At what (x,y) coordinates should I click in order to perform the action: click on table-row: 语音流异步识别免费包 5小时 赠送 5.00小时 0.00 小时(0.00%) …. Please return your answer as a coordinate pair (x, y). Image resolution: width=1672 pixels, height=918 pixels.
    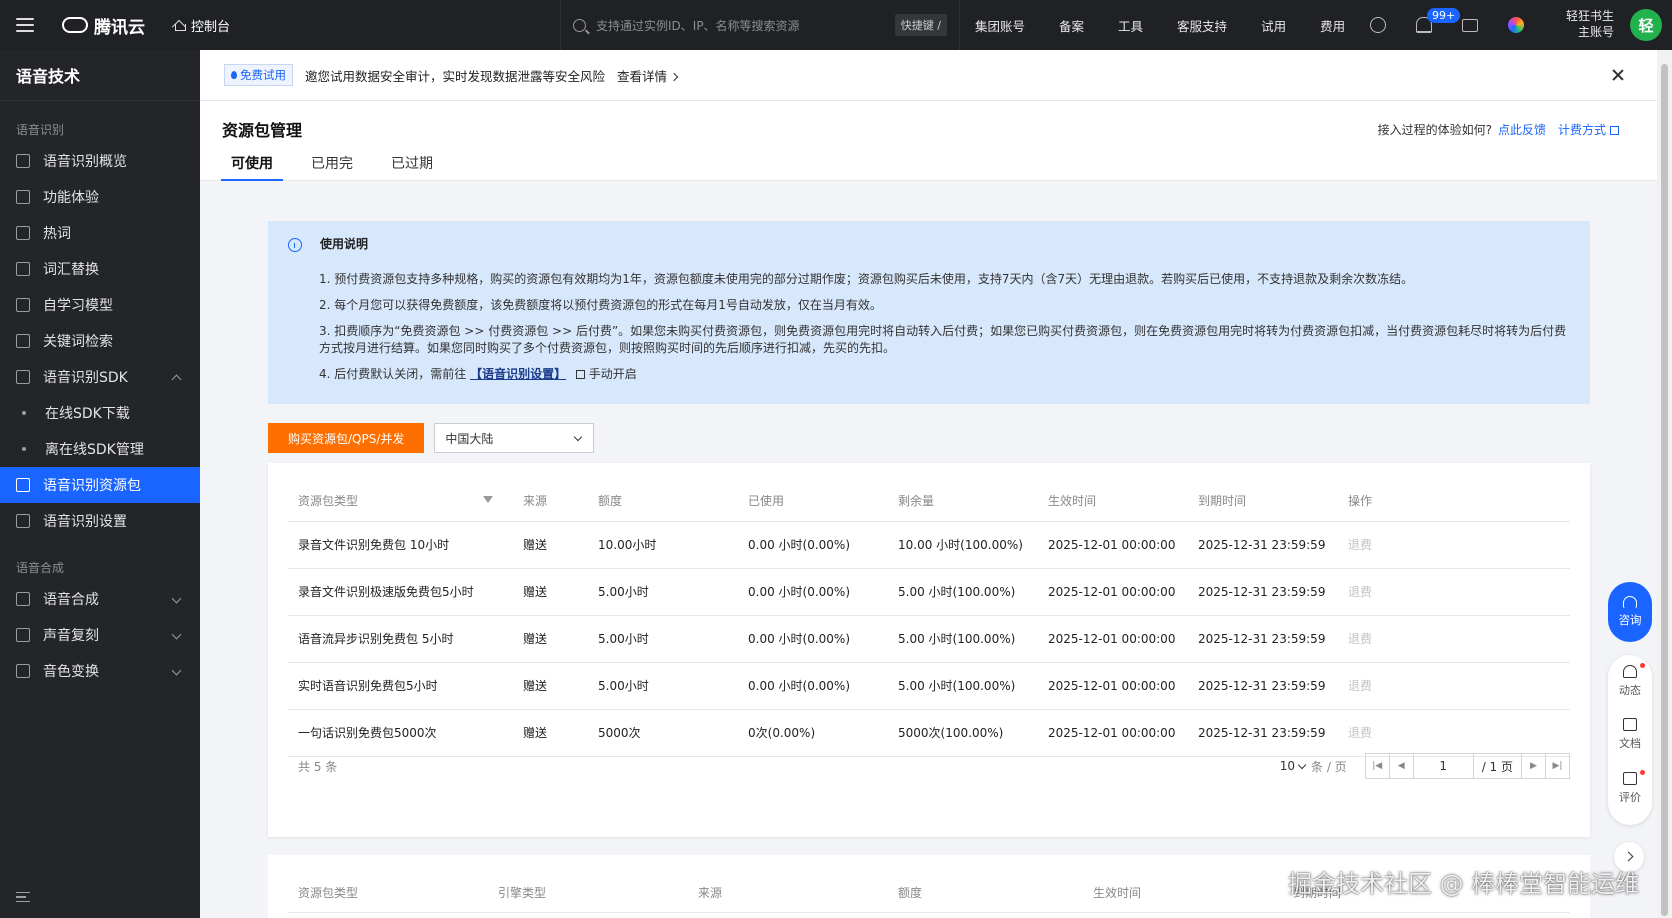
    Looking at the image, I should click on (929, 639).